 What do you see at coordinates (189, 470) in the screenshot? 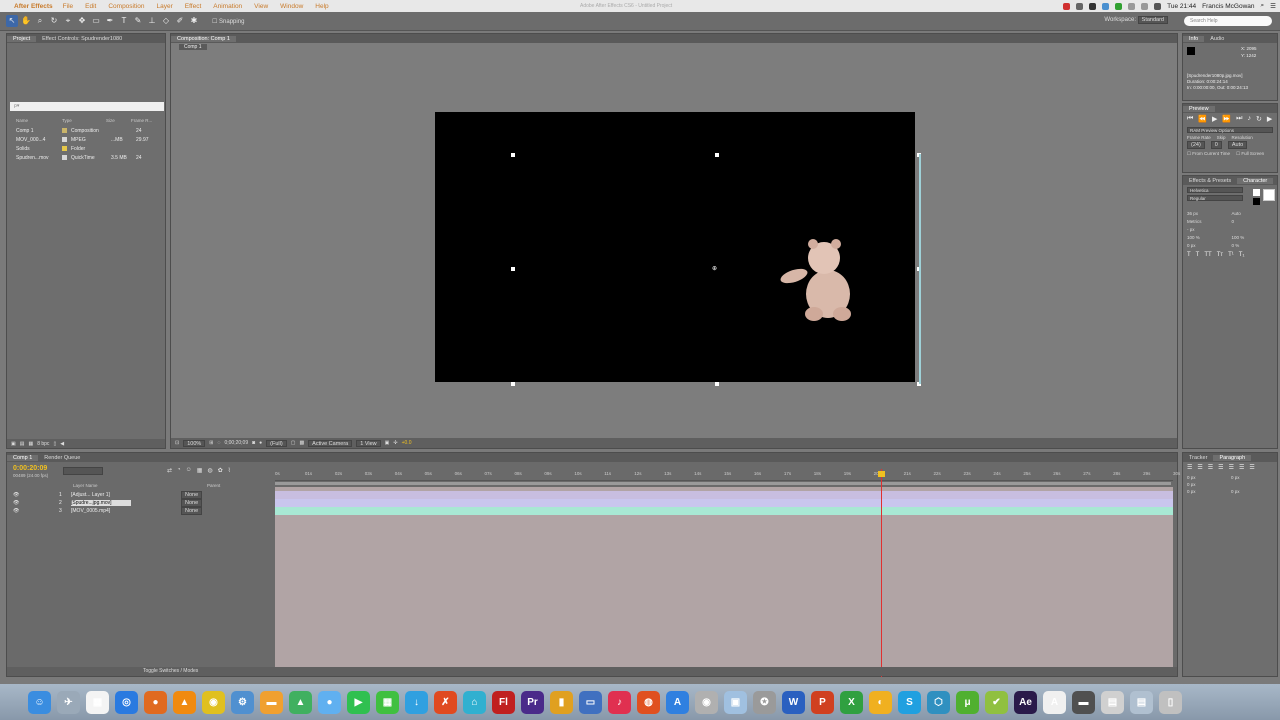
I see `shy-layers-icon: ☺` at bounding box center [189, 470].